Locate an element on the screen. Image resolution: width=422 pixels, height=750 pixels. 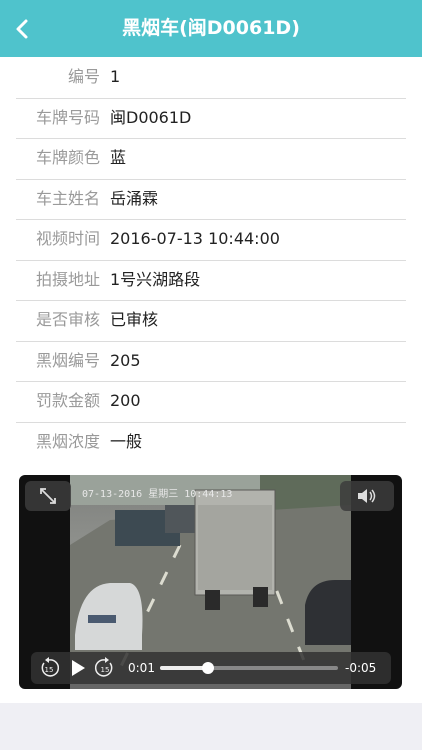
skip-forward-15-icon: 15 is located at coordinates (103, 667).